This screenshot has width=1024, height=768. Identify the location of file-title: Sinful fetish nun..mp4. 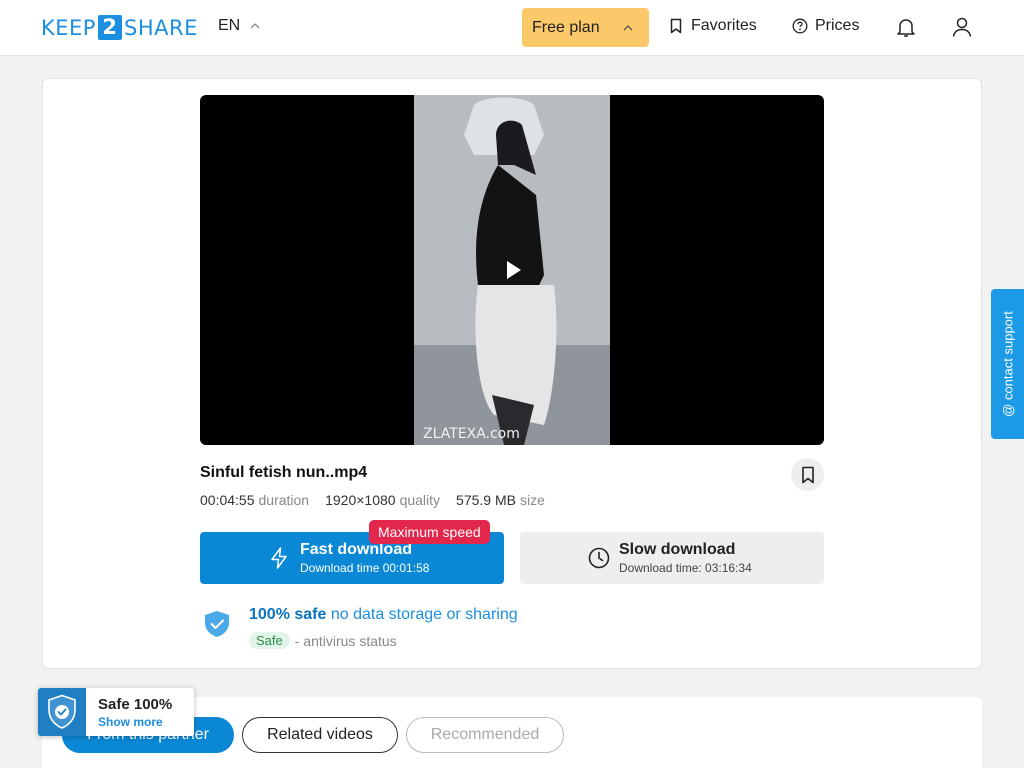
(284, 472).